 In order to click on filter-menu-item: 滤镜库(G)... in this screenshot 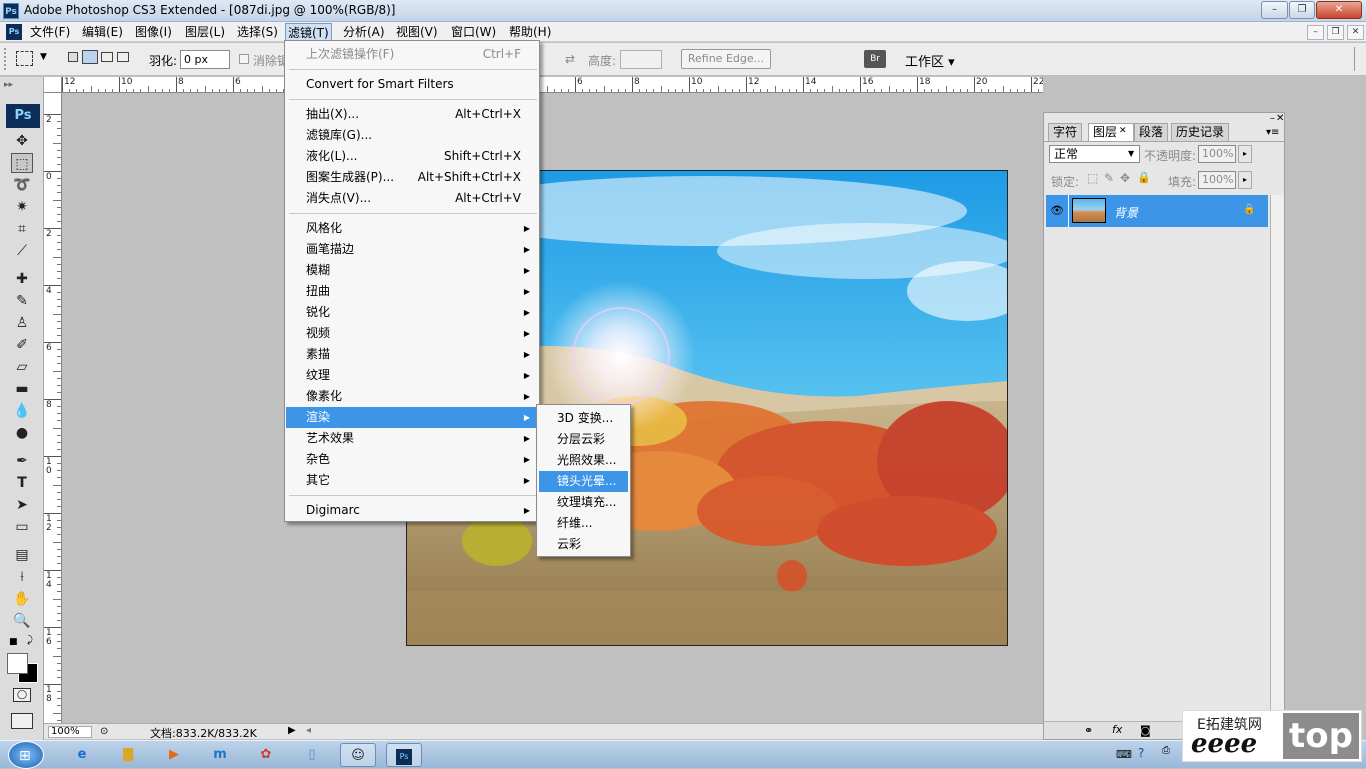, I will do `click(412, 135)`.